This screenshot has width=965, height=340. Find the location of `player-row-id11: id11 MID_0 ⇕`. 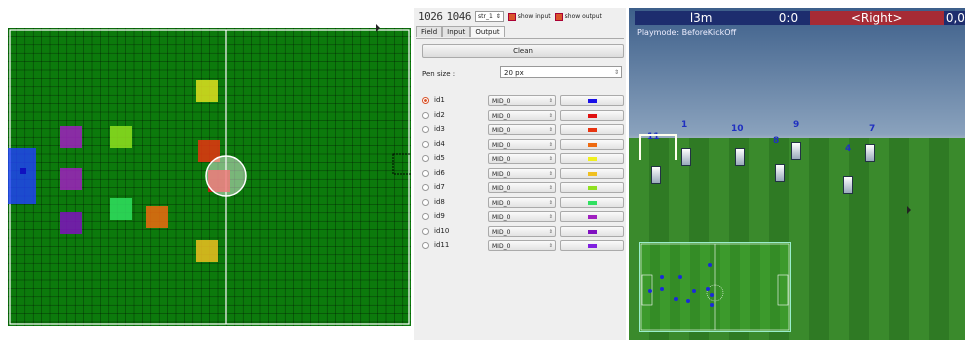

player-row-id11: id11 MID_0 ⇕ is located at coordinates (523, 246).